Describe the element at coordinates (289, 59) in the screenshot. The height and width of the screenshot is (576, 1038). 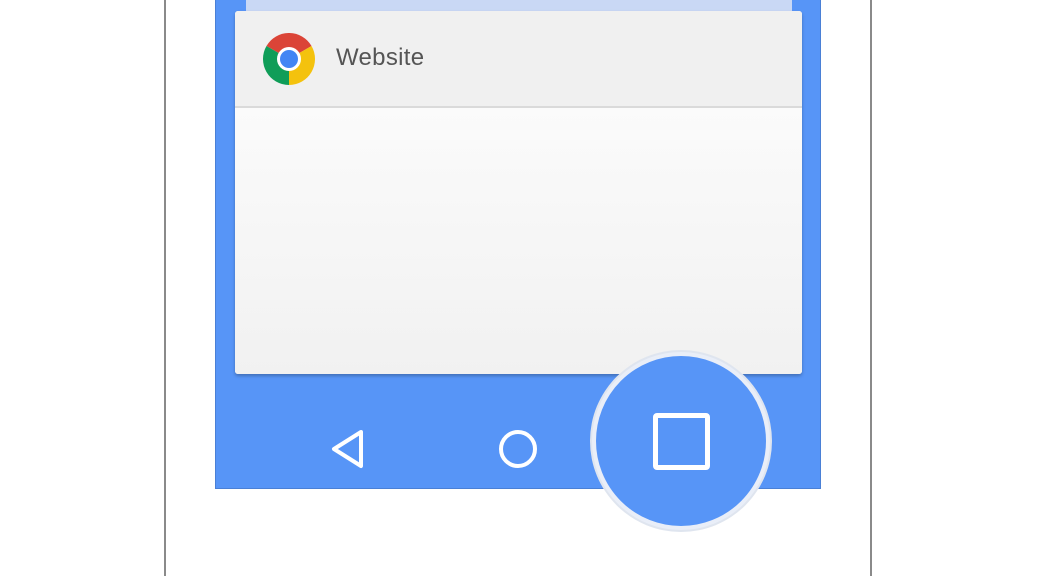
I see `chrome-icon` at that location.